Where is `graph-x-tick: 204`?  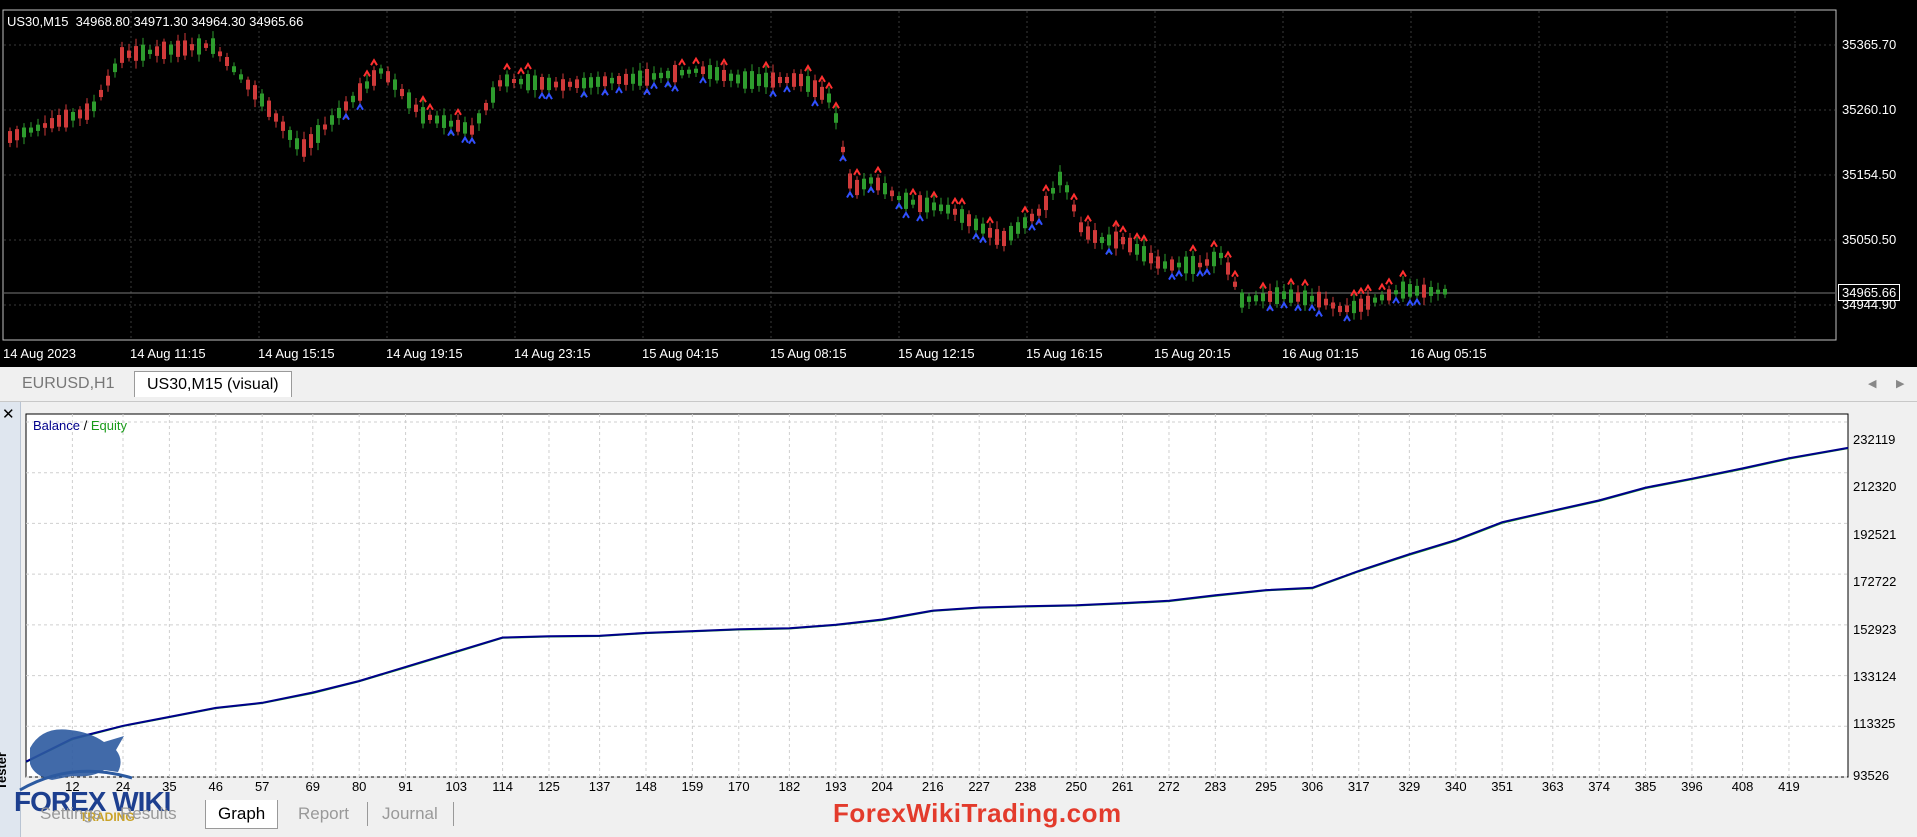 graph-x-tick: 204 is located at coordinates (882, 786).